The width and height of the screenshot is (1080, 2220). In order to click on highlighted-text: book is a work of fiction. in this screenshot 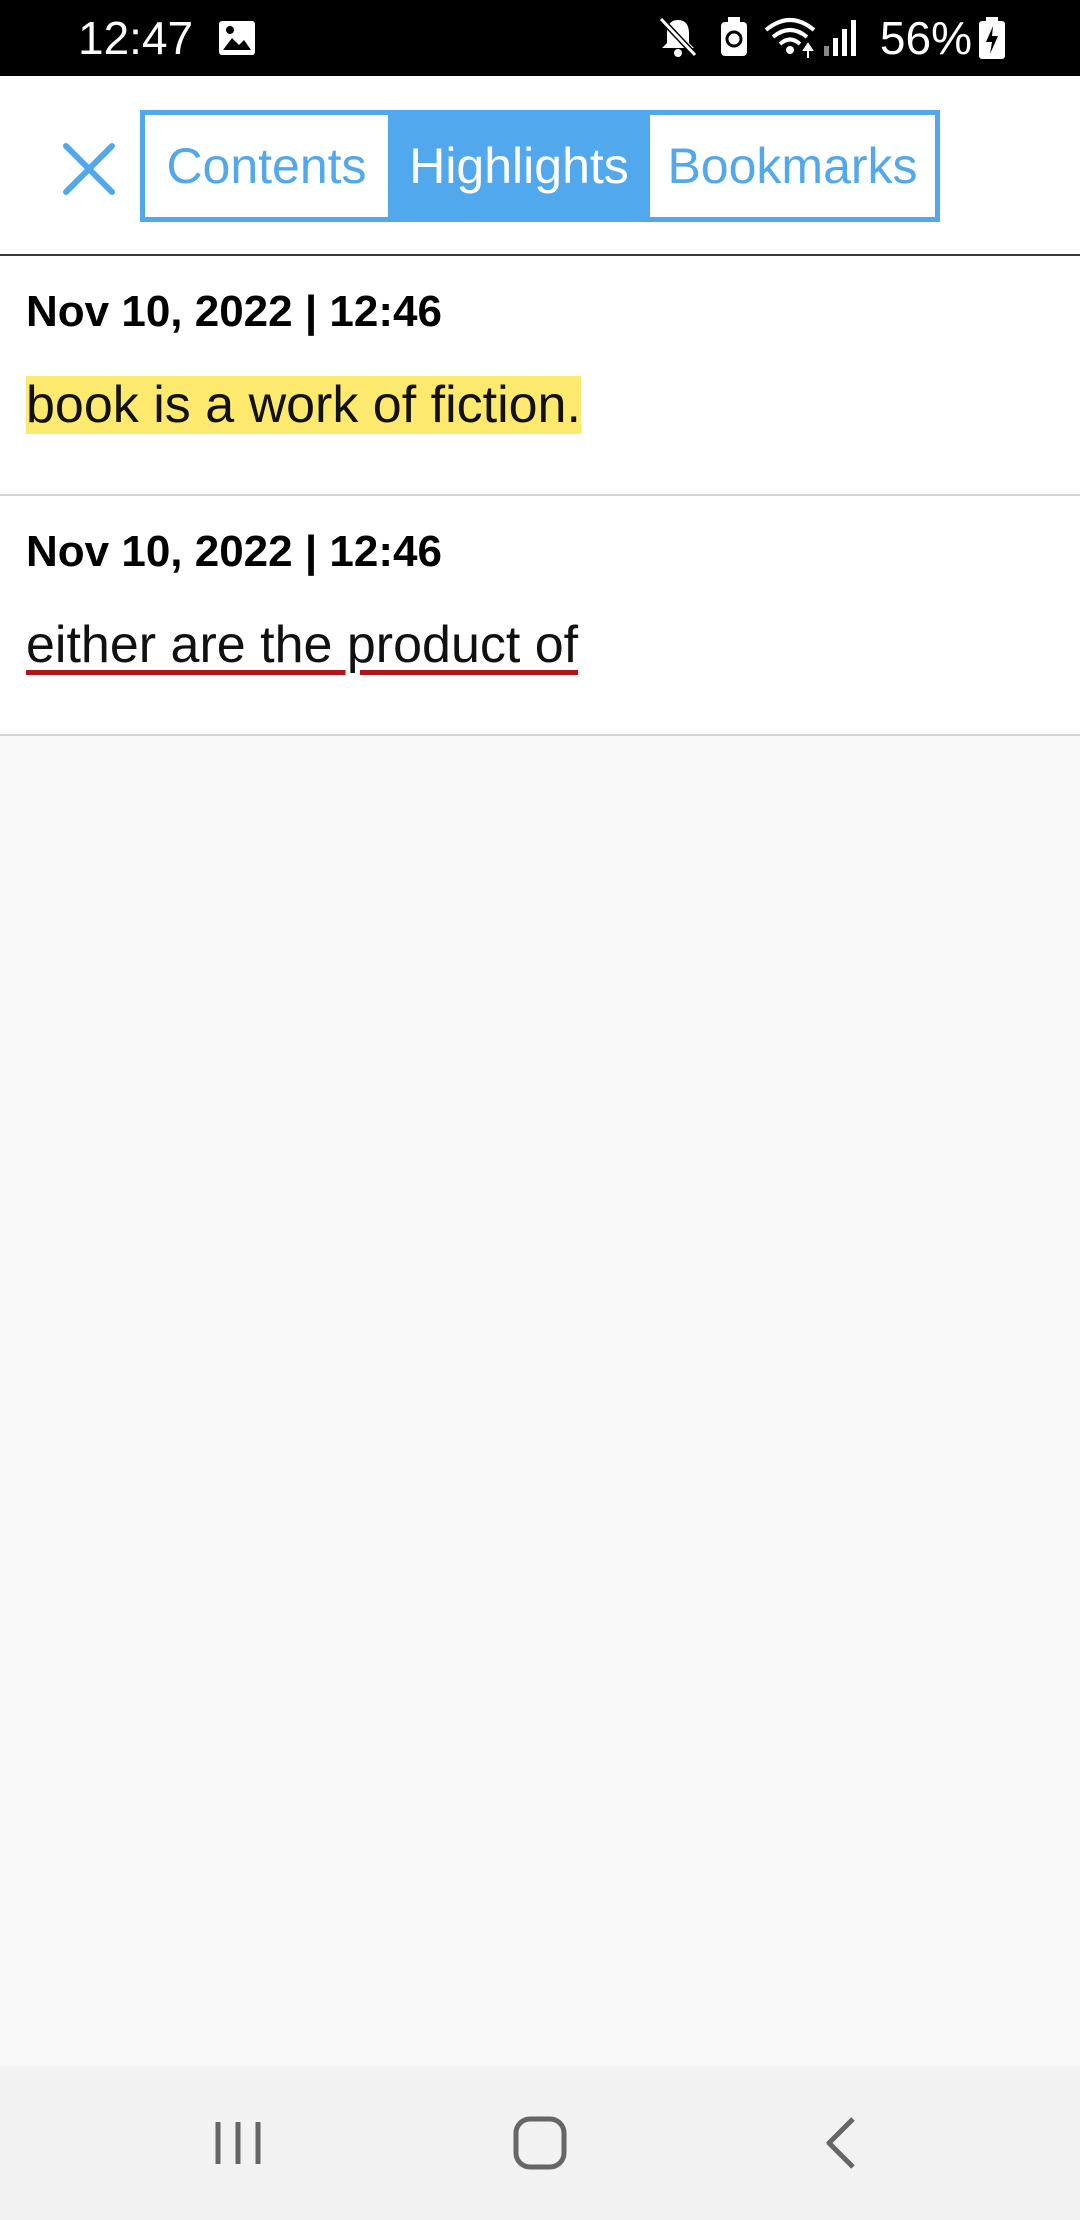, I will do `click(303, 405)`.